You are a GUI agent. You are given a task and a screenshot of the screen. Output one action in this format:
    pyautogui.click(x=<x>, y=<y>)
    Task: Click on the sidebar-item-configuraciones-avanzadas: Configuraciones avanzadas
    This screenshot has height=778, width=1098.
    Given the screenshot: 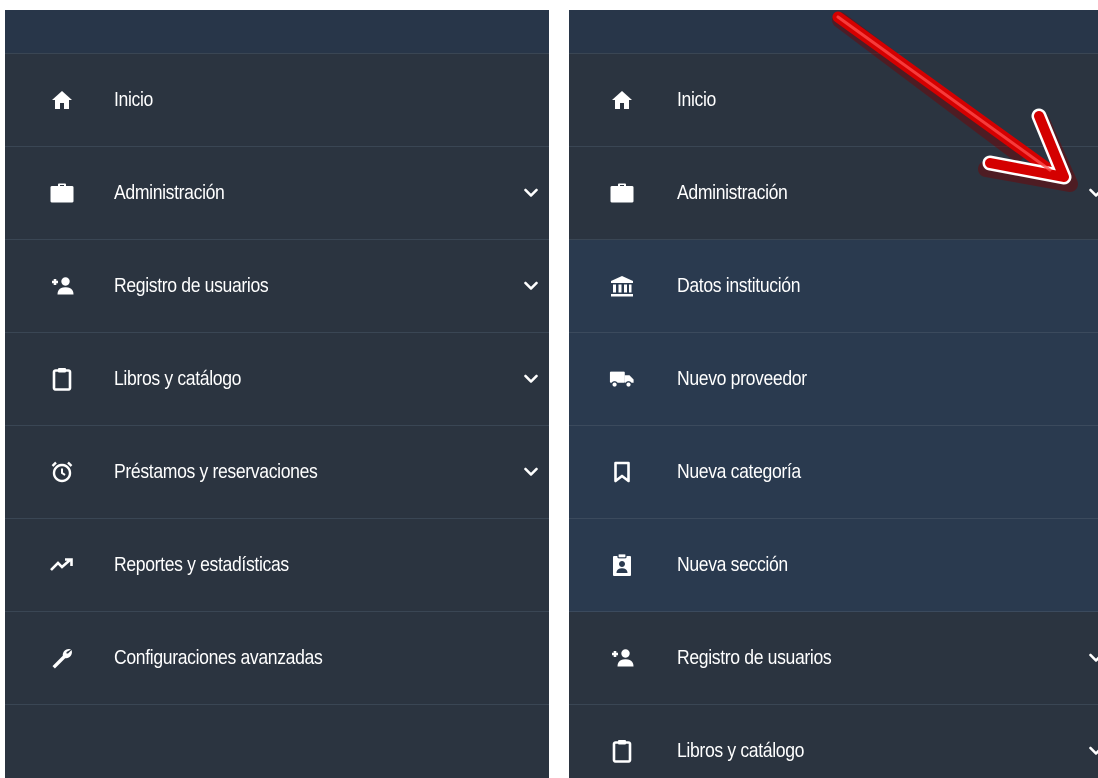 What is the action you would take?
    pyautogui.click(x=277, y=658)
    